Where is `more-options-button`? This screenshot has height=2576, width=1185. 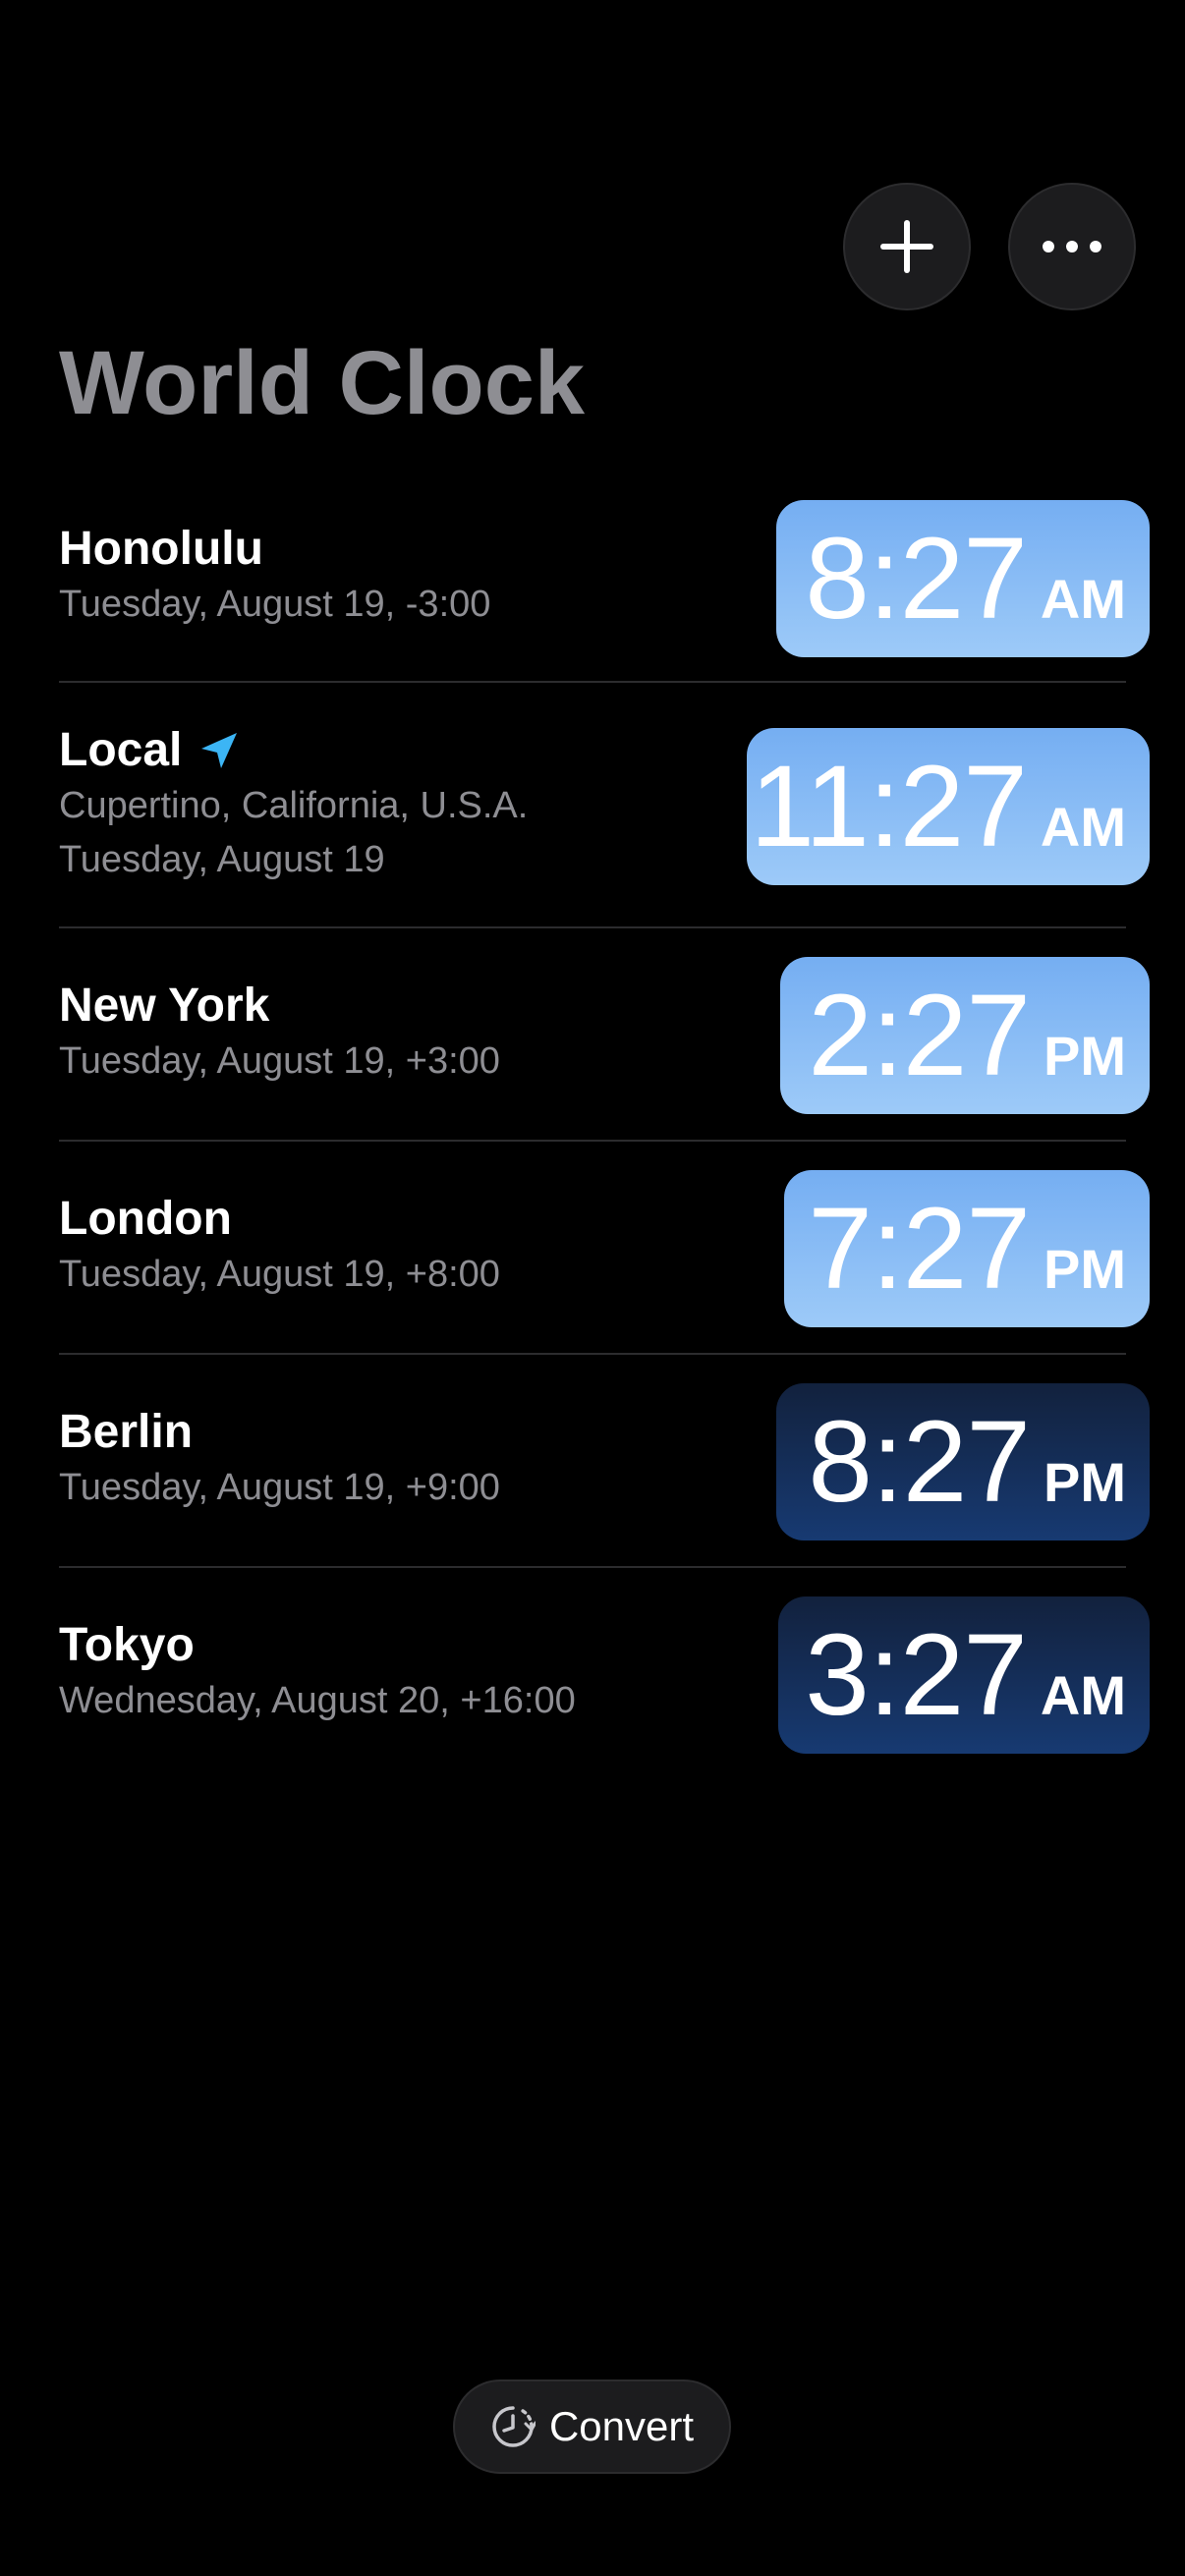 more-options-button is located at coordinates (1072, 246).